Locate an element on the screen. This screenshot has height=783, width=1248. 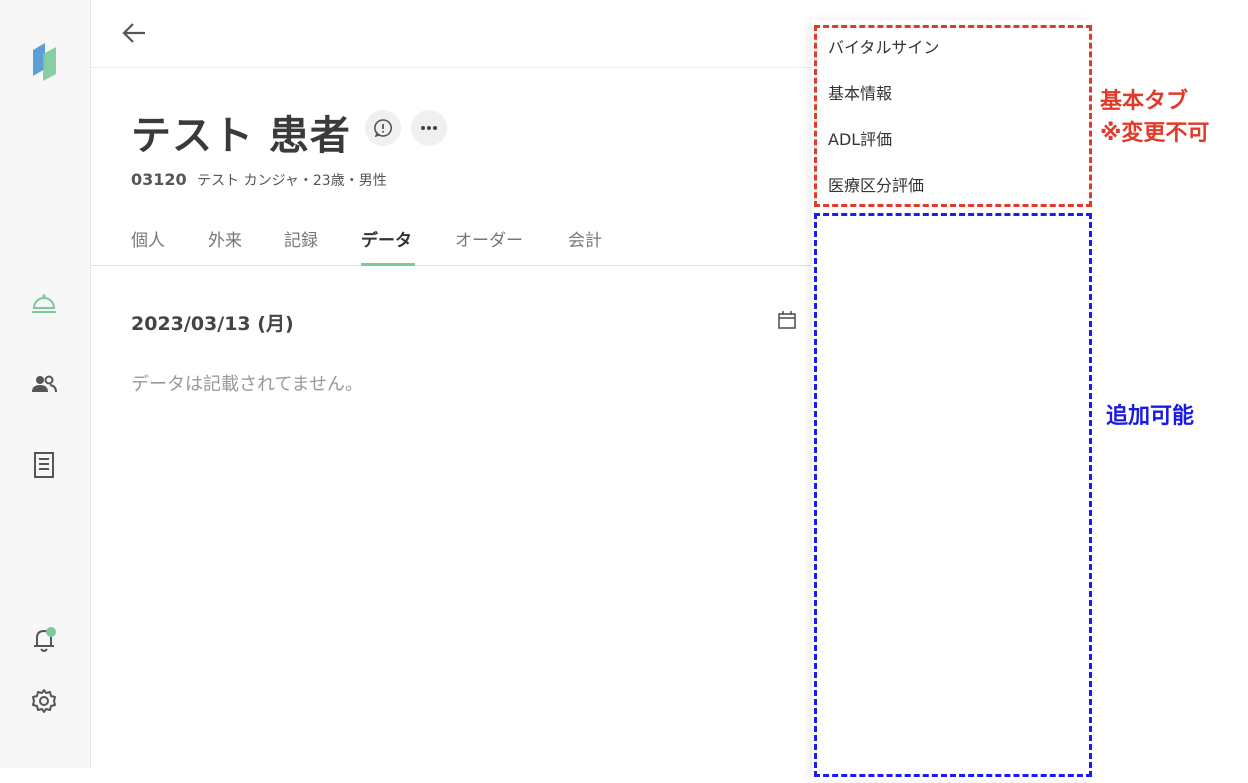
patient-tabs: 個人 外来 記録 データ オーダー 会計 is located at coordinates (451, 239).